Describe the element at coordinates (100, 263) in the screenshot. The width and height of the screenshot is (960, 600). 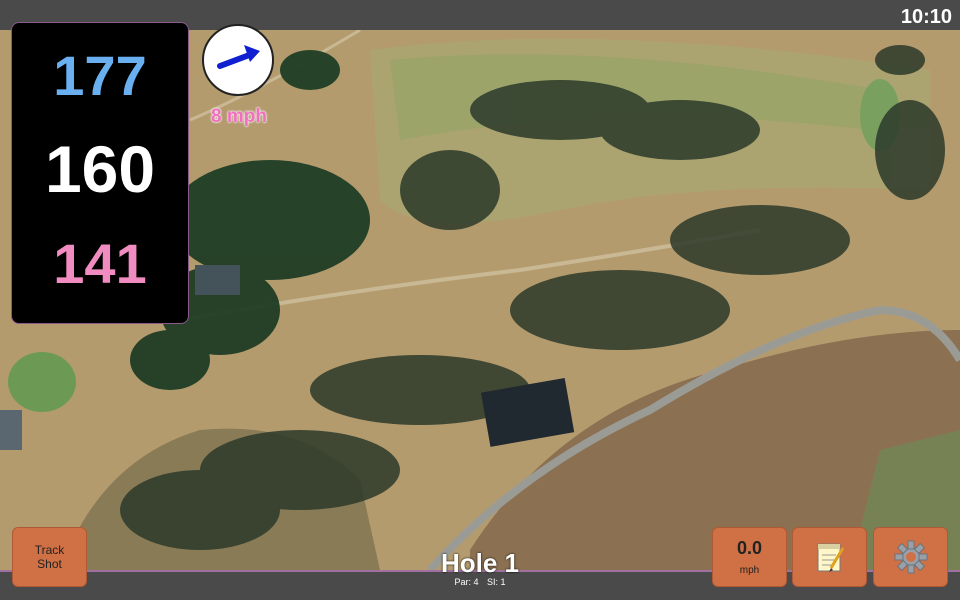
I see `front-distance: 141` at that location.